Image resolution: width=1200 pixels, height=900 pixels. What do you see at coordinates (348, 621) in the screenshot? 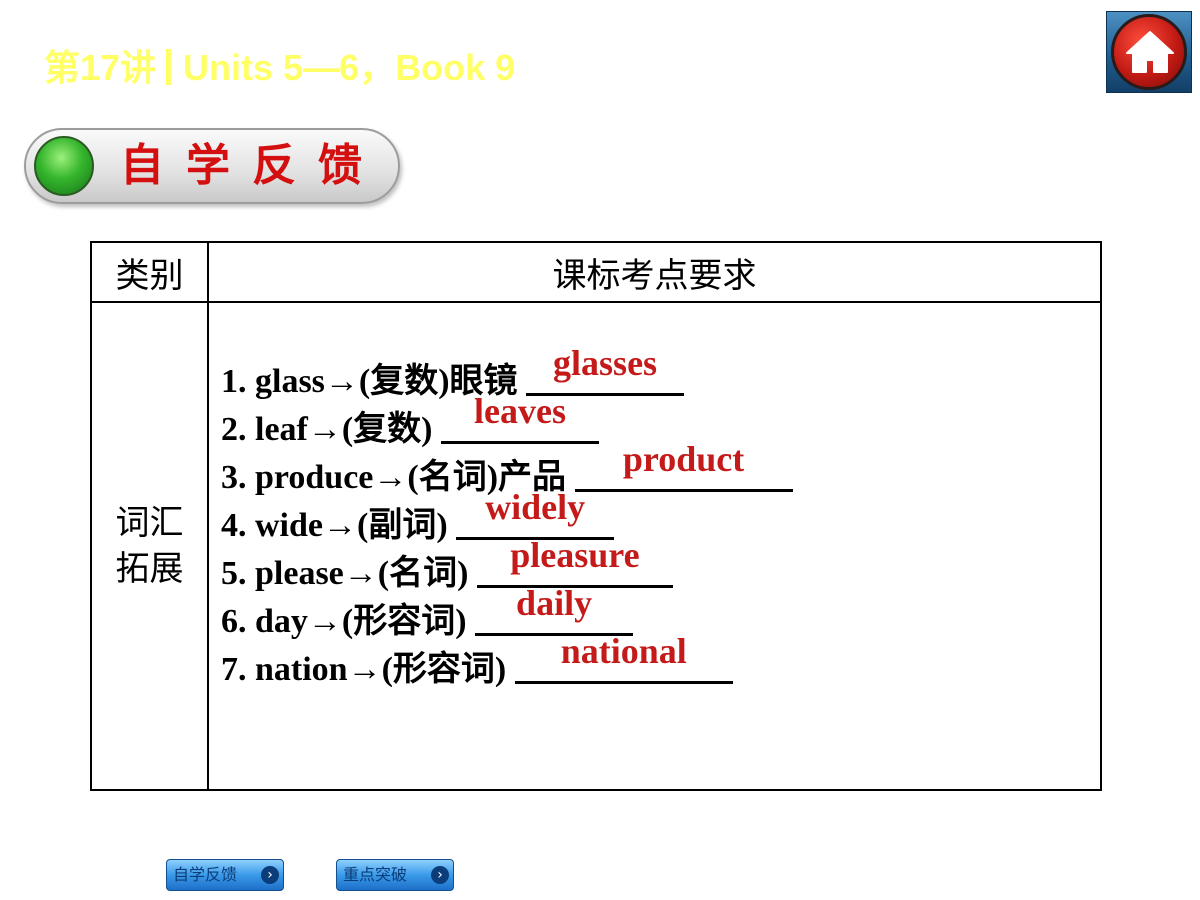
I see `exercise-prompt: 6. day→(形容词)` at bounding box center [348, 621].